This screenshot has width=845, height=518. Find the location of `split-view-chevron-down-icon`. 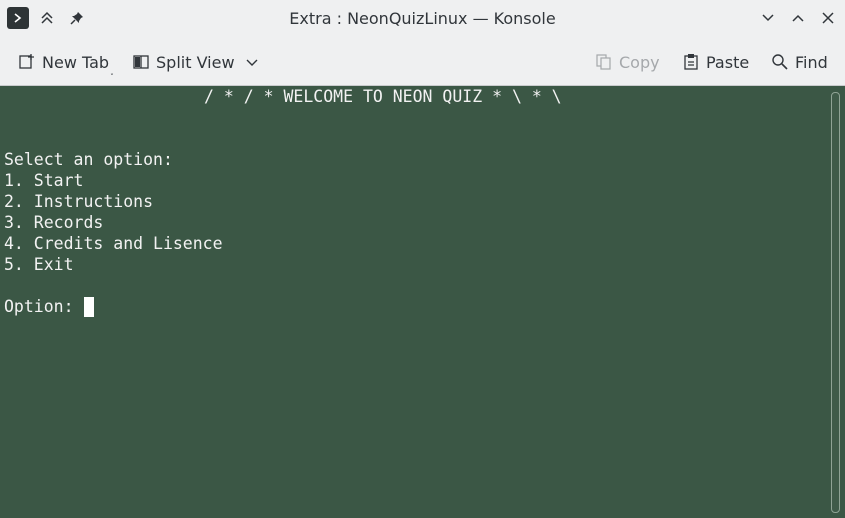

split-view-chevron-down-icon is located at coordinates (252, 62).